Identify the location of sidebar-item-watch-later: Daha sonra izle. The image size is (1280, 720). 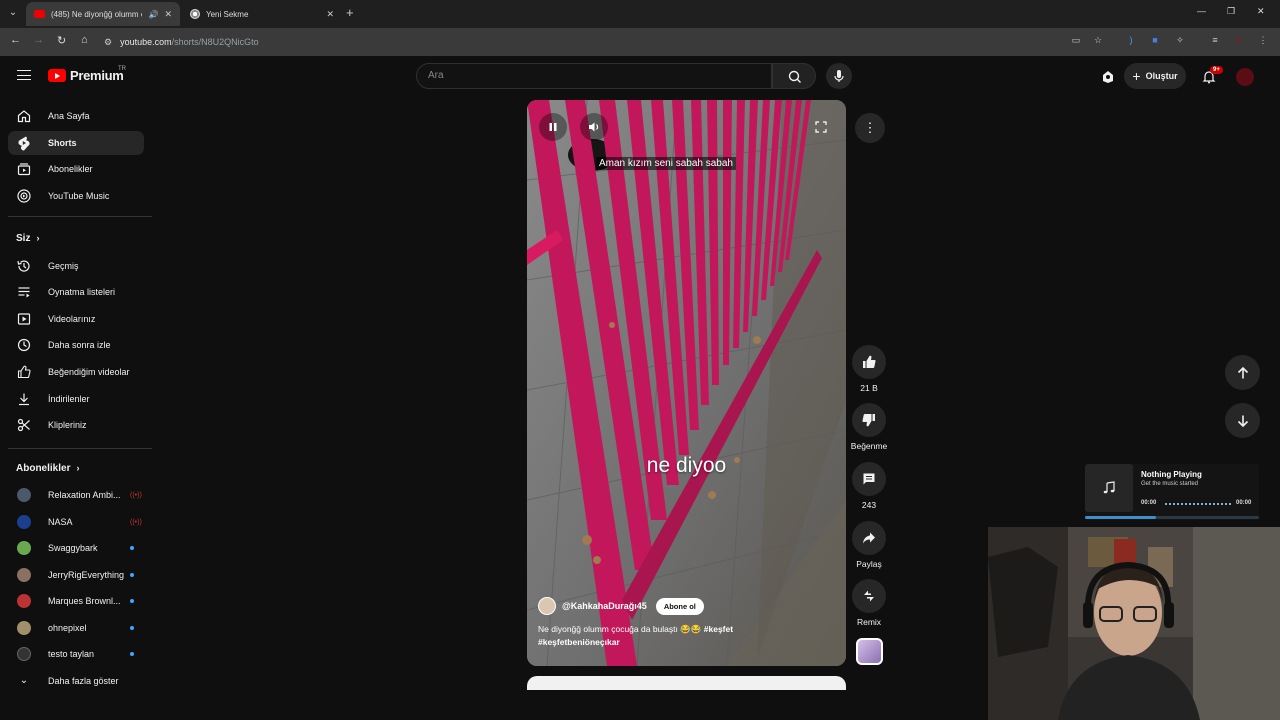
(76, 345).